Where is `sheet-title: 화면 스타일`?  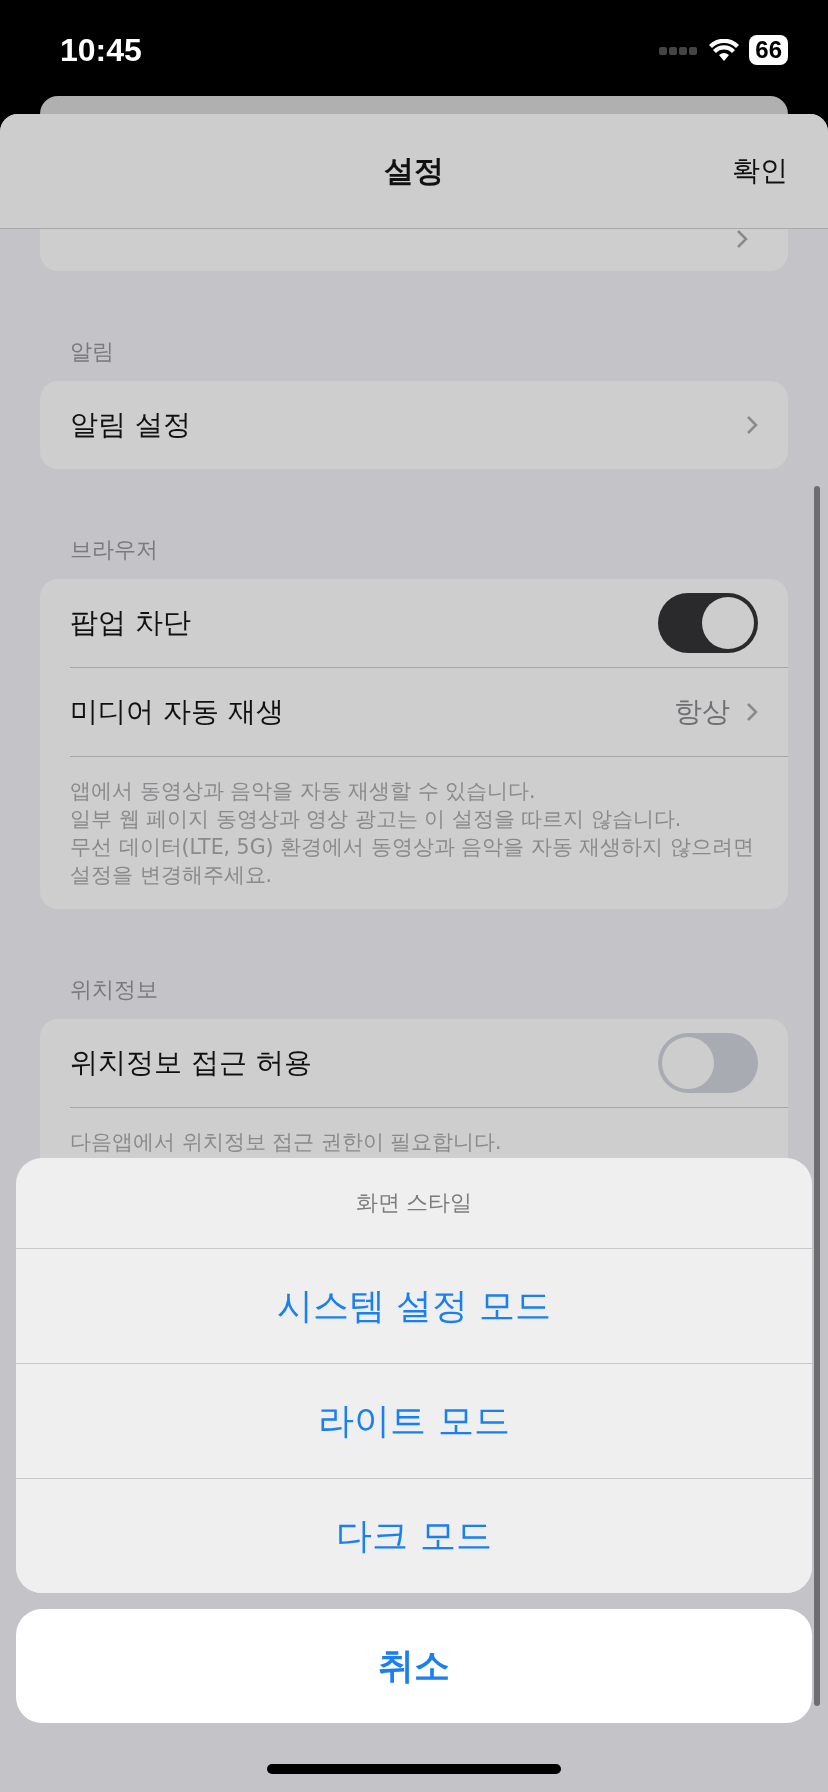
sheet-title: 화면 스타일 is located at coordinates (414, 1203).